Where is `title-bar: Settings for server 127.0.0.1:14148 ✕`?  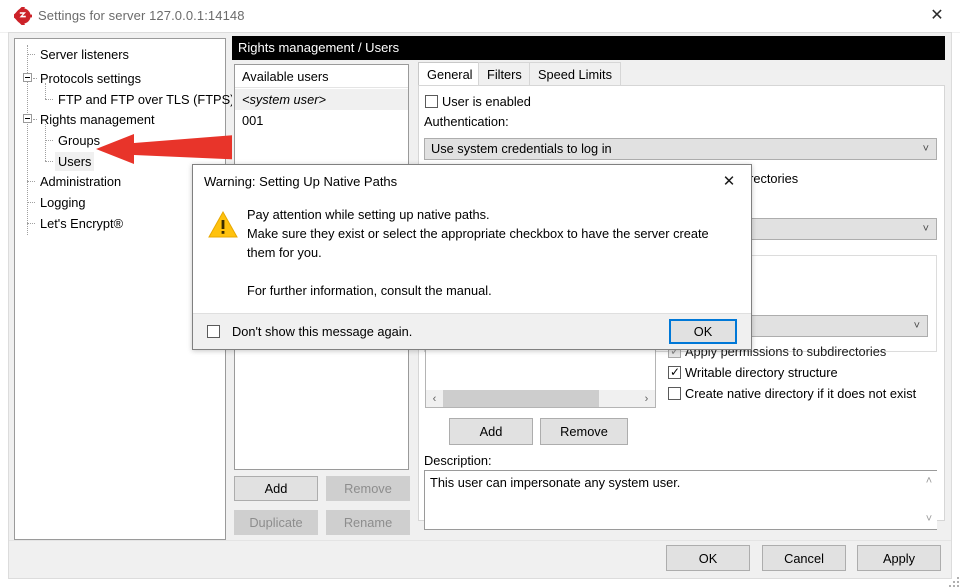 title-bar: Settings for server 127.0.0.1:14148 ✕ is located at coordinates (480, 16).